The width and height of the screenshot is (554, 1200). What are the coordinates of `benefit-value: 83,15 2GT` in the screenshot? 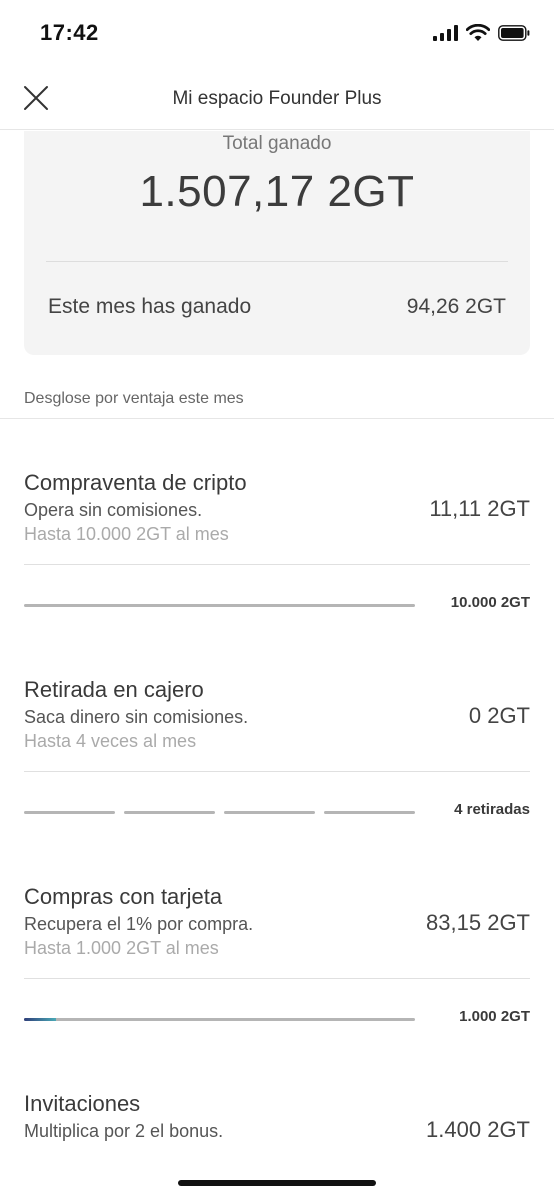 It's located at (478, 922).